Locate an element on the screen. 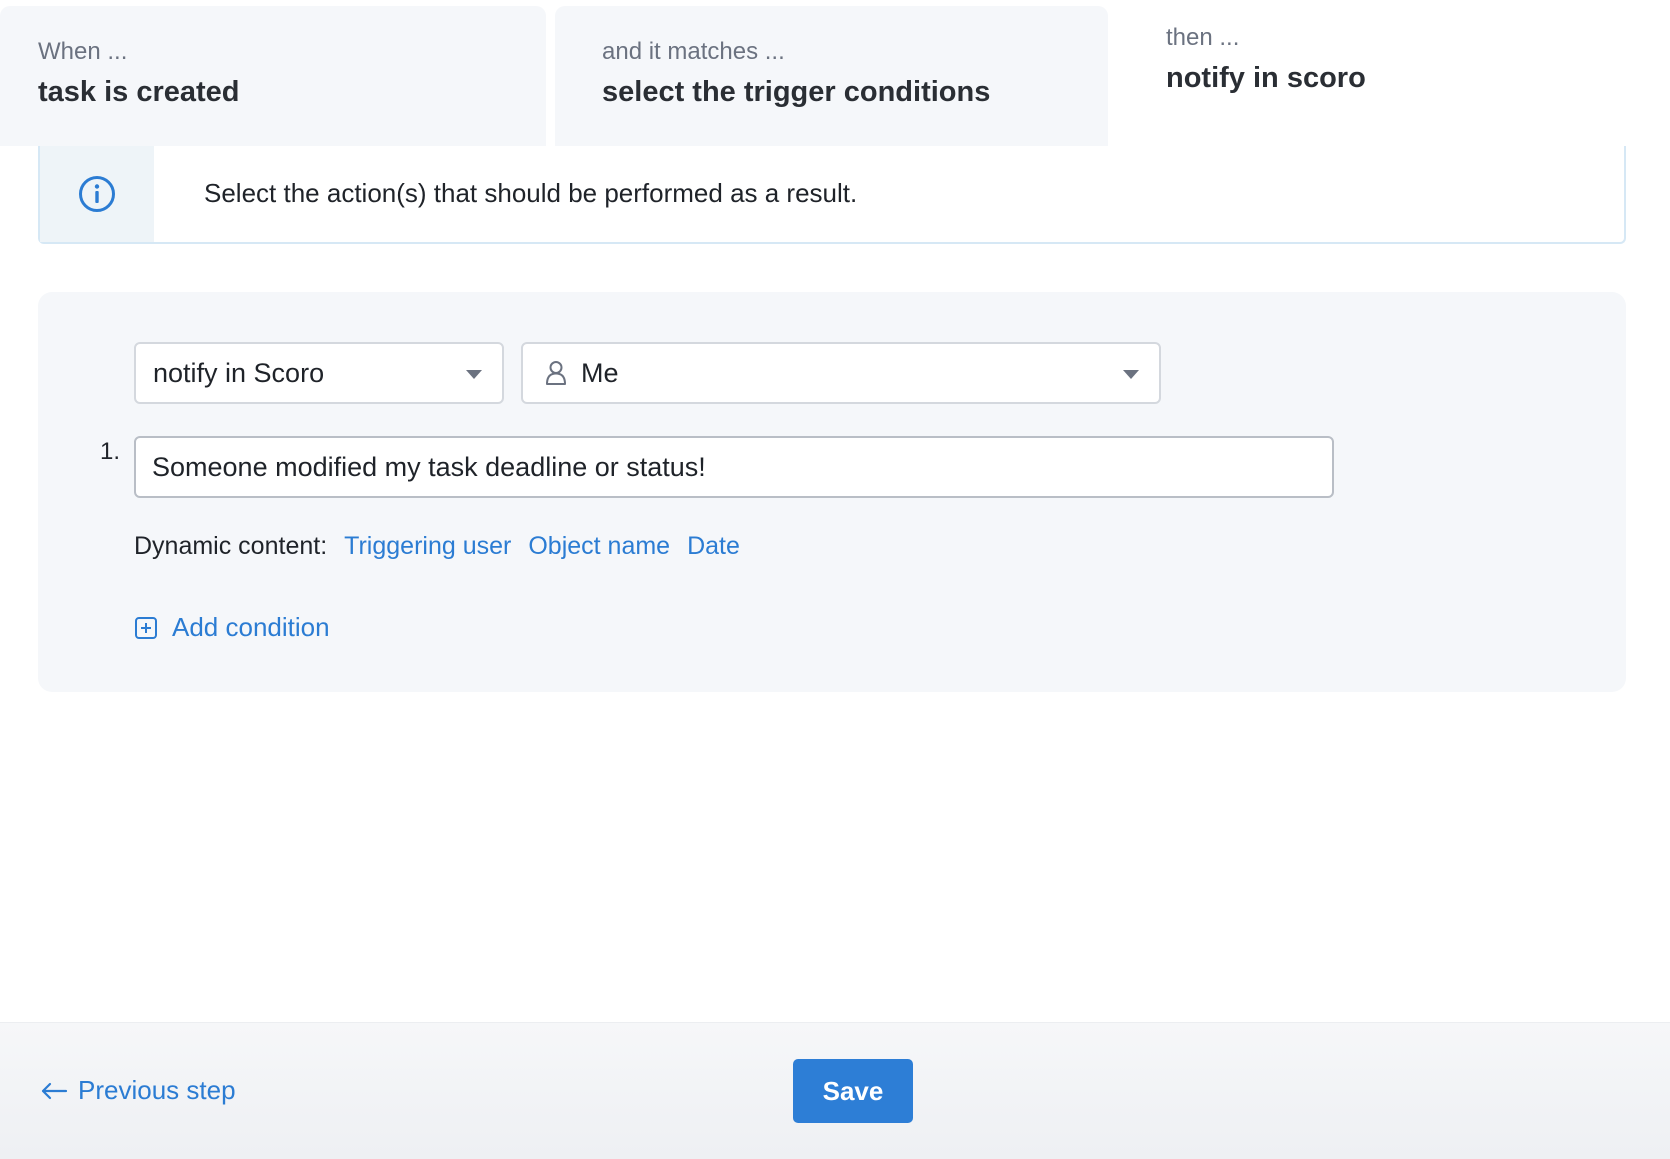  dynamic-link-date: Date is located at coordinates (713, 546).